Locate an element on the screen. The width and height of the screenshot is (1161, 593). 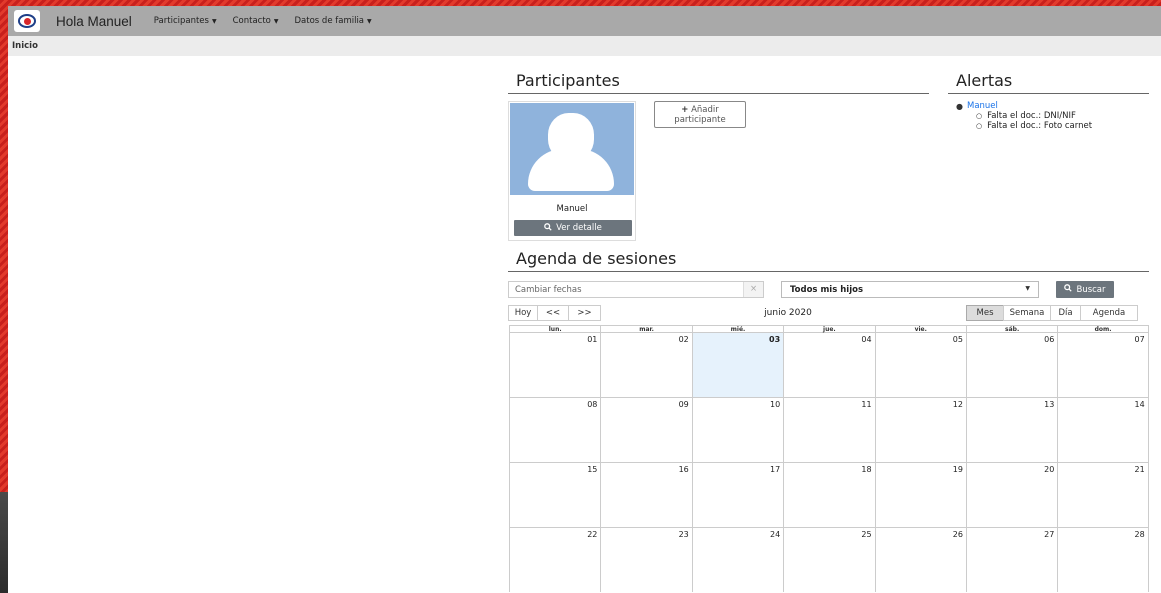
calendar-day-number: 06 is located at coordinates (1049, 339).